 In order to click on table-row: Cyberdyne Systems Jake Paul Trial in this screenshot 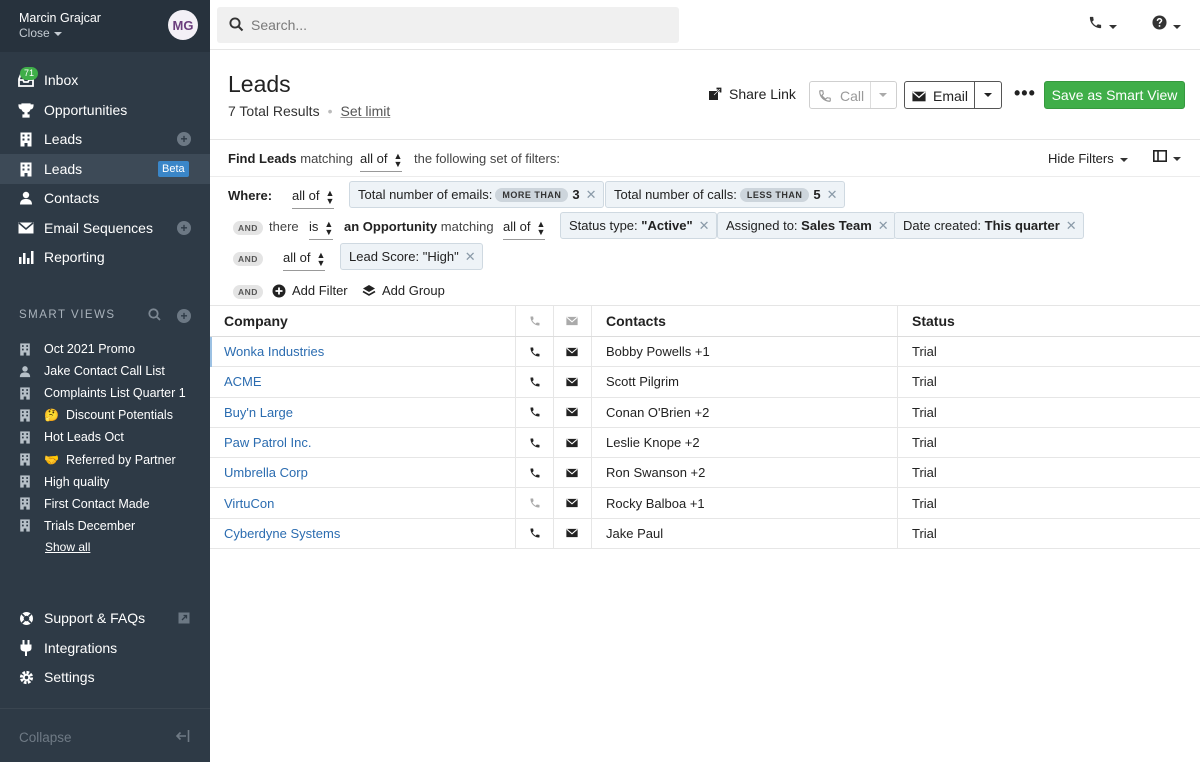, I will do `click(705, 534)`.